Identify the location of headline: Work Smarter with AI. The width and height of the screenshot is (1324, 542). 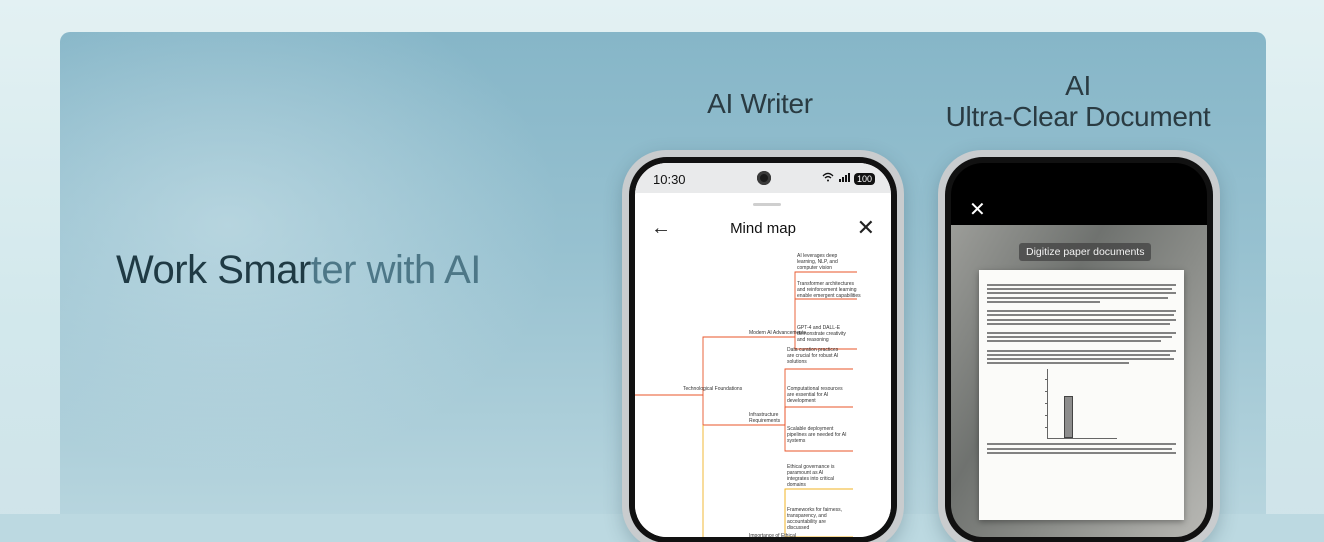
(298, 270).